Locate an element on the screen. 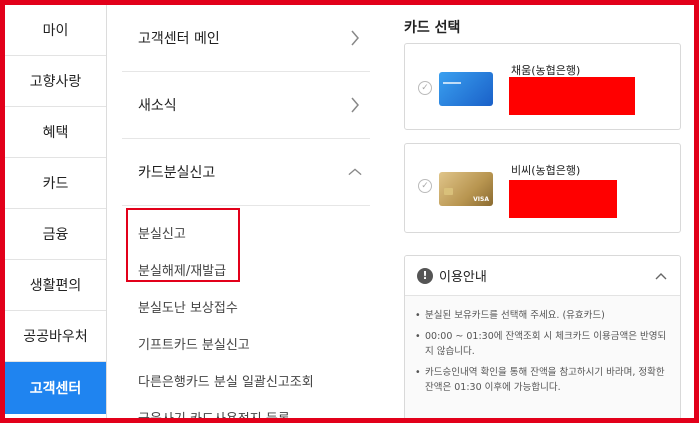 The height and width of the screenshot is (423, 699). card-name: 비씨(농협은행) is located at coordinates (546, 170).